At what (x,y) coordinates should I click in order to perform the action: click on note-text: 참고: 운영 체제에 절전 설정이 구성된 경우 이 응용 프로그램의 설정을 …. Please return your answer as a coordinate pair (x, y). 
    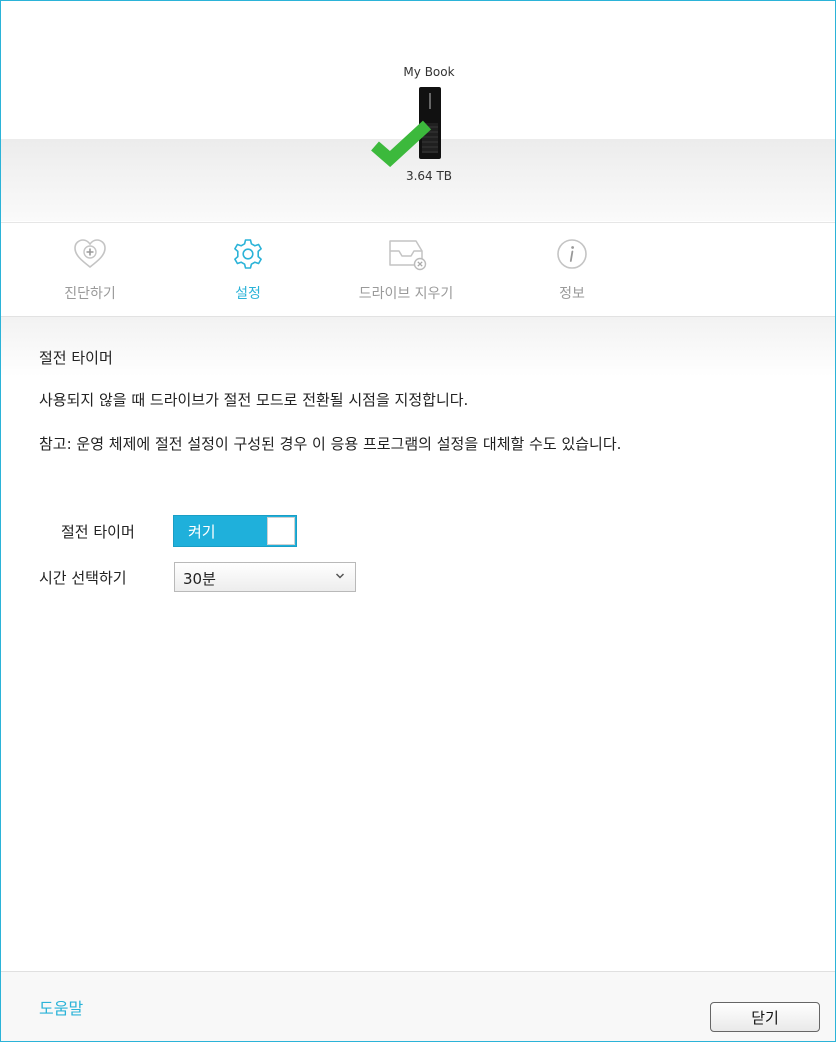
    Looking at the image, I should click on (330, 444).